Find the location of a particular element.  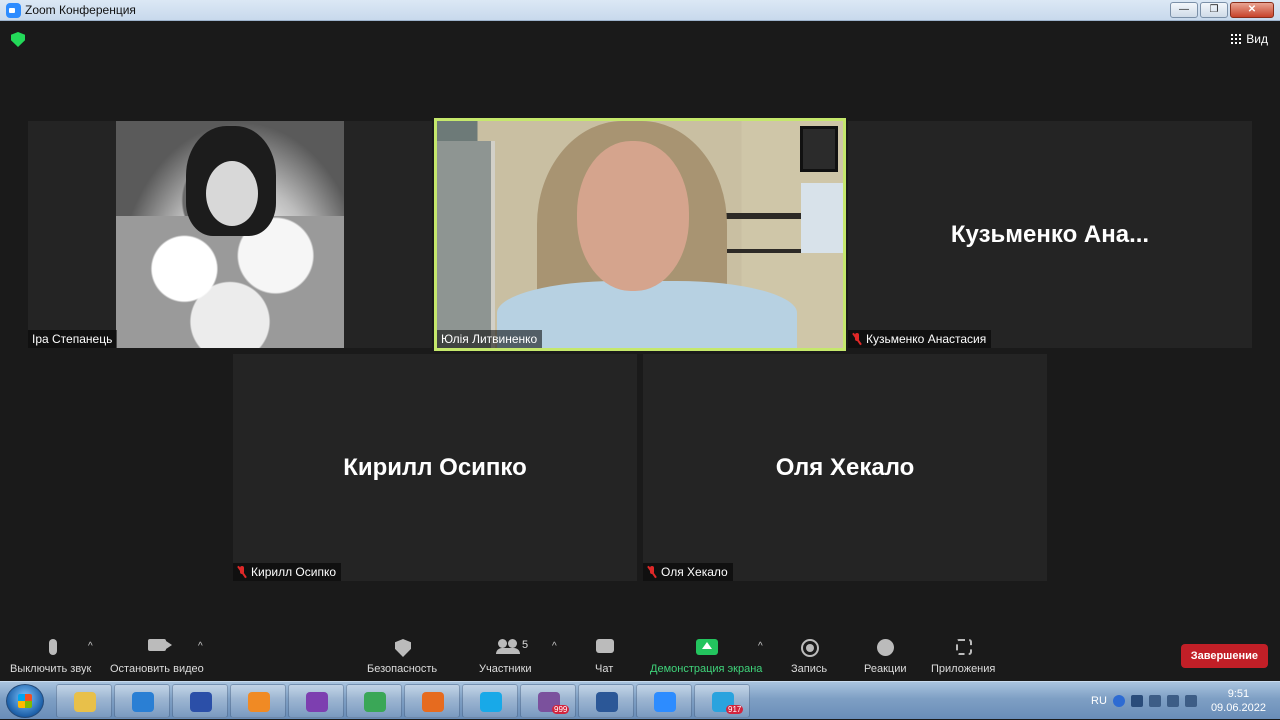

volume-icon is located at coordinates (1172, 701).